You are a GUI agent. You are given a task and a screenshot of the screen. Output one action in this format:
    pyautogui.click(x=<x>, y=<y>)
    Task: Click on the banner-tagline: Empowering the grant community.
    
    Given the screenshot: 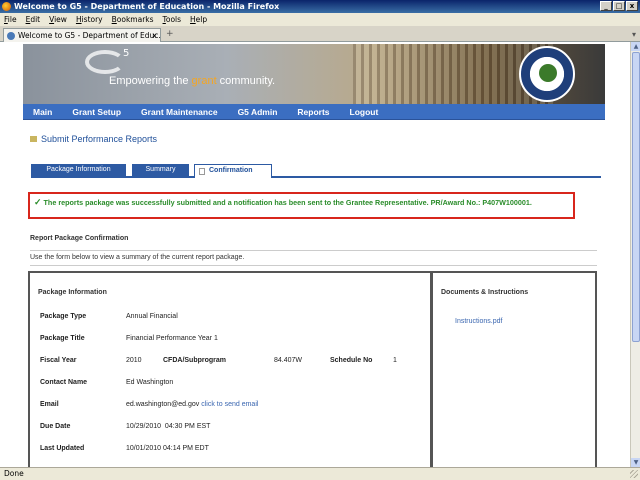 What is the action you would take?
    pyautogui.click(x=192, y=81)
    